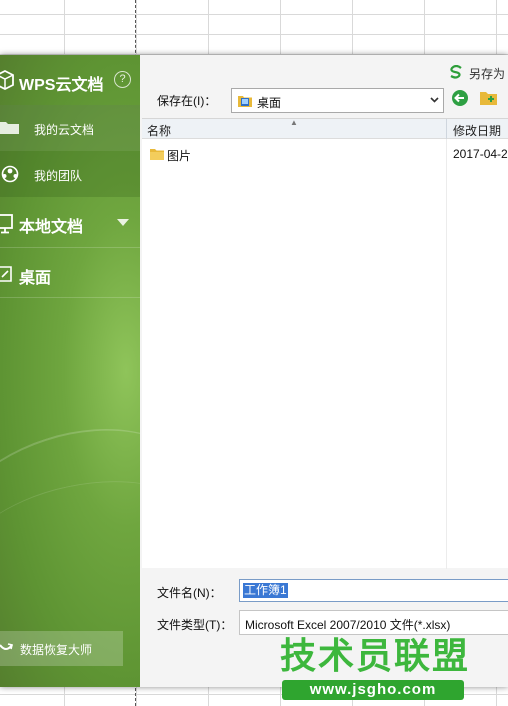 The height and width of the screenshot is (706, 508). Describe the element at coordinates (6, 275) in the screenshot. I see `desktop-icon` at that location.